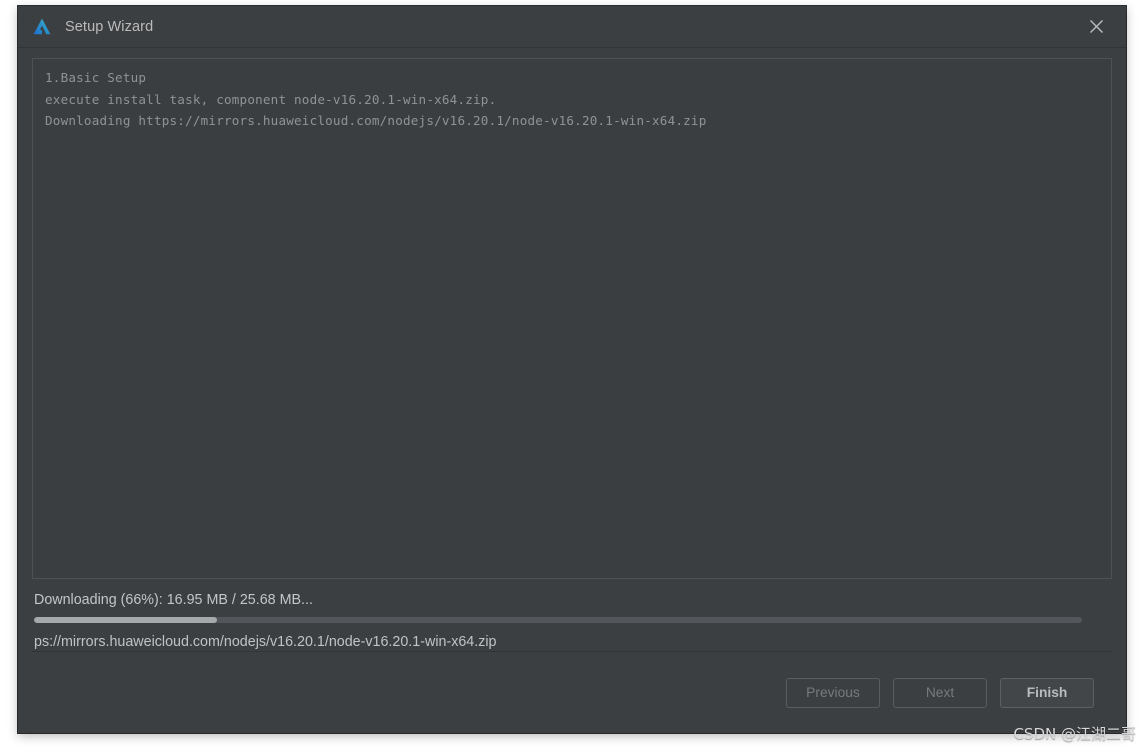  Describe the element at coordinates (96, 77) in the screenshot. I see `console-line: 1.Basic Setup` at that location.